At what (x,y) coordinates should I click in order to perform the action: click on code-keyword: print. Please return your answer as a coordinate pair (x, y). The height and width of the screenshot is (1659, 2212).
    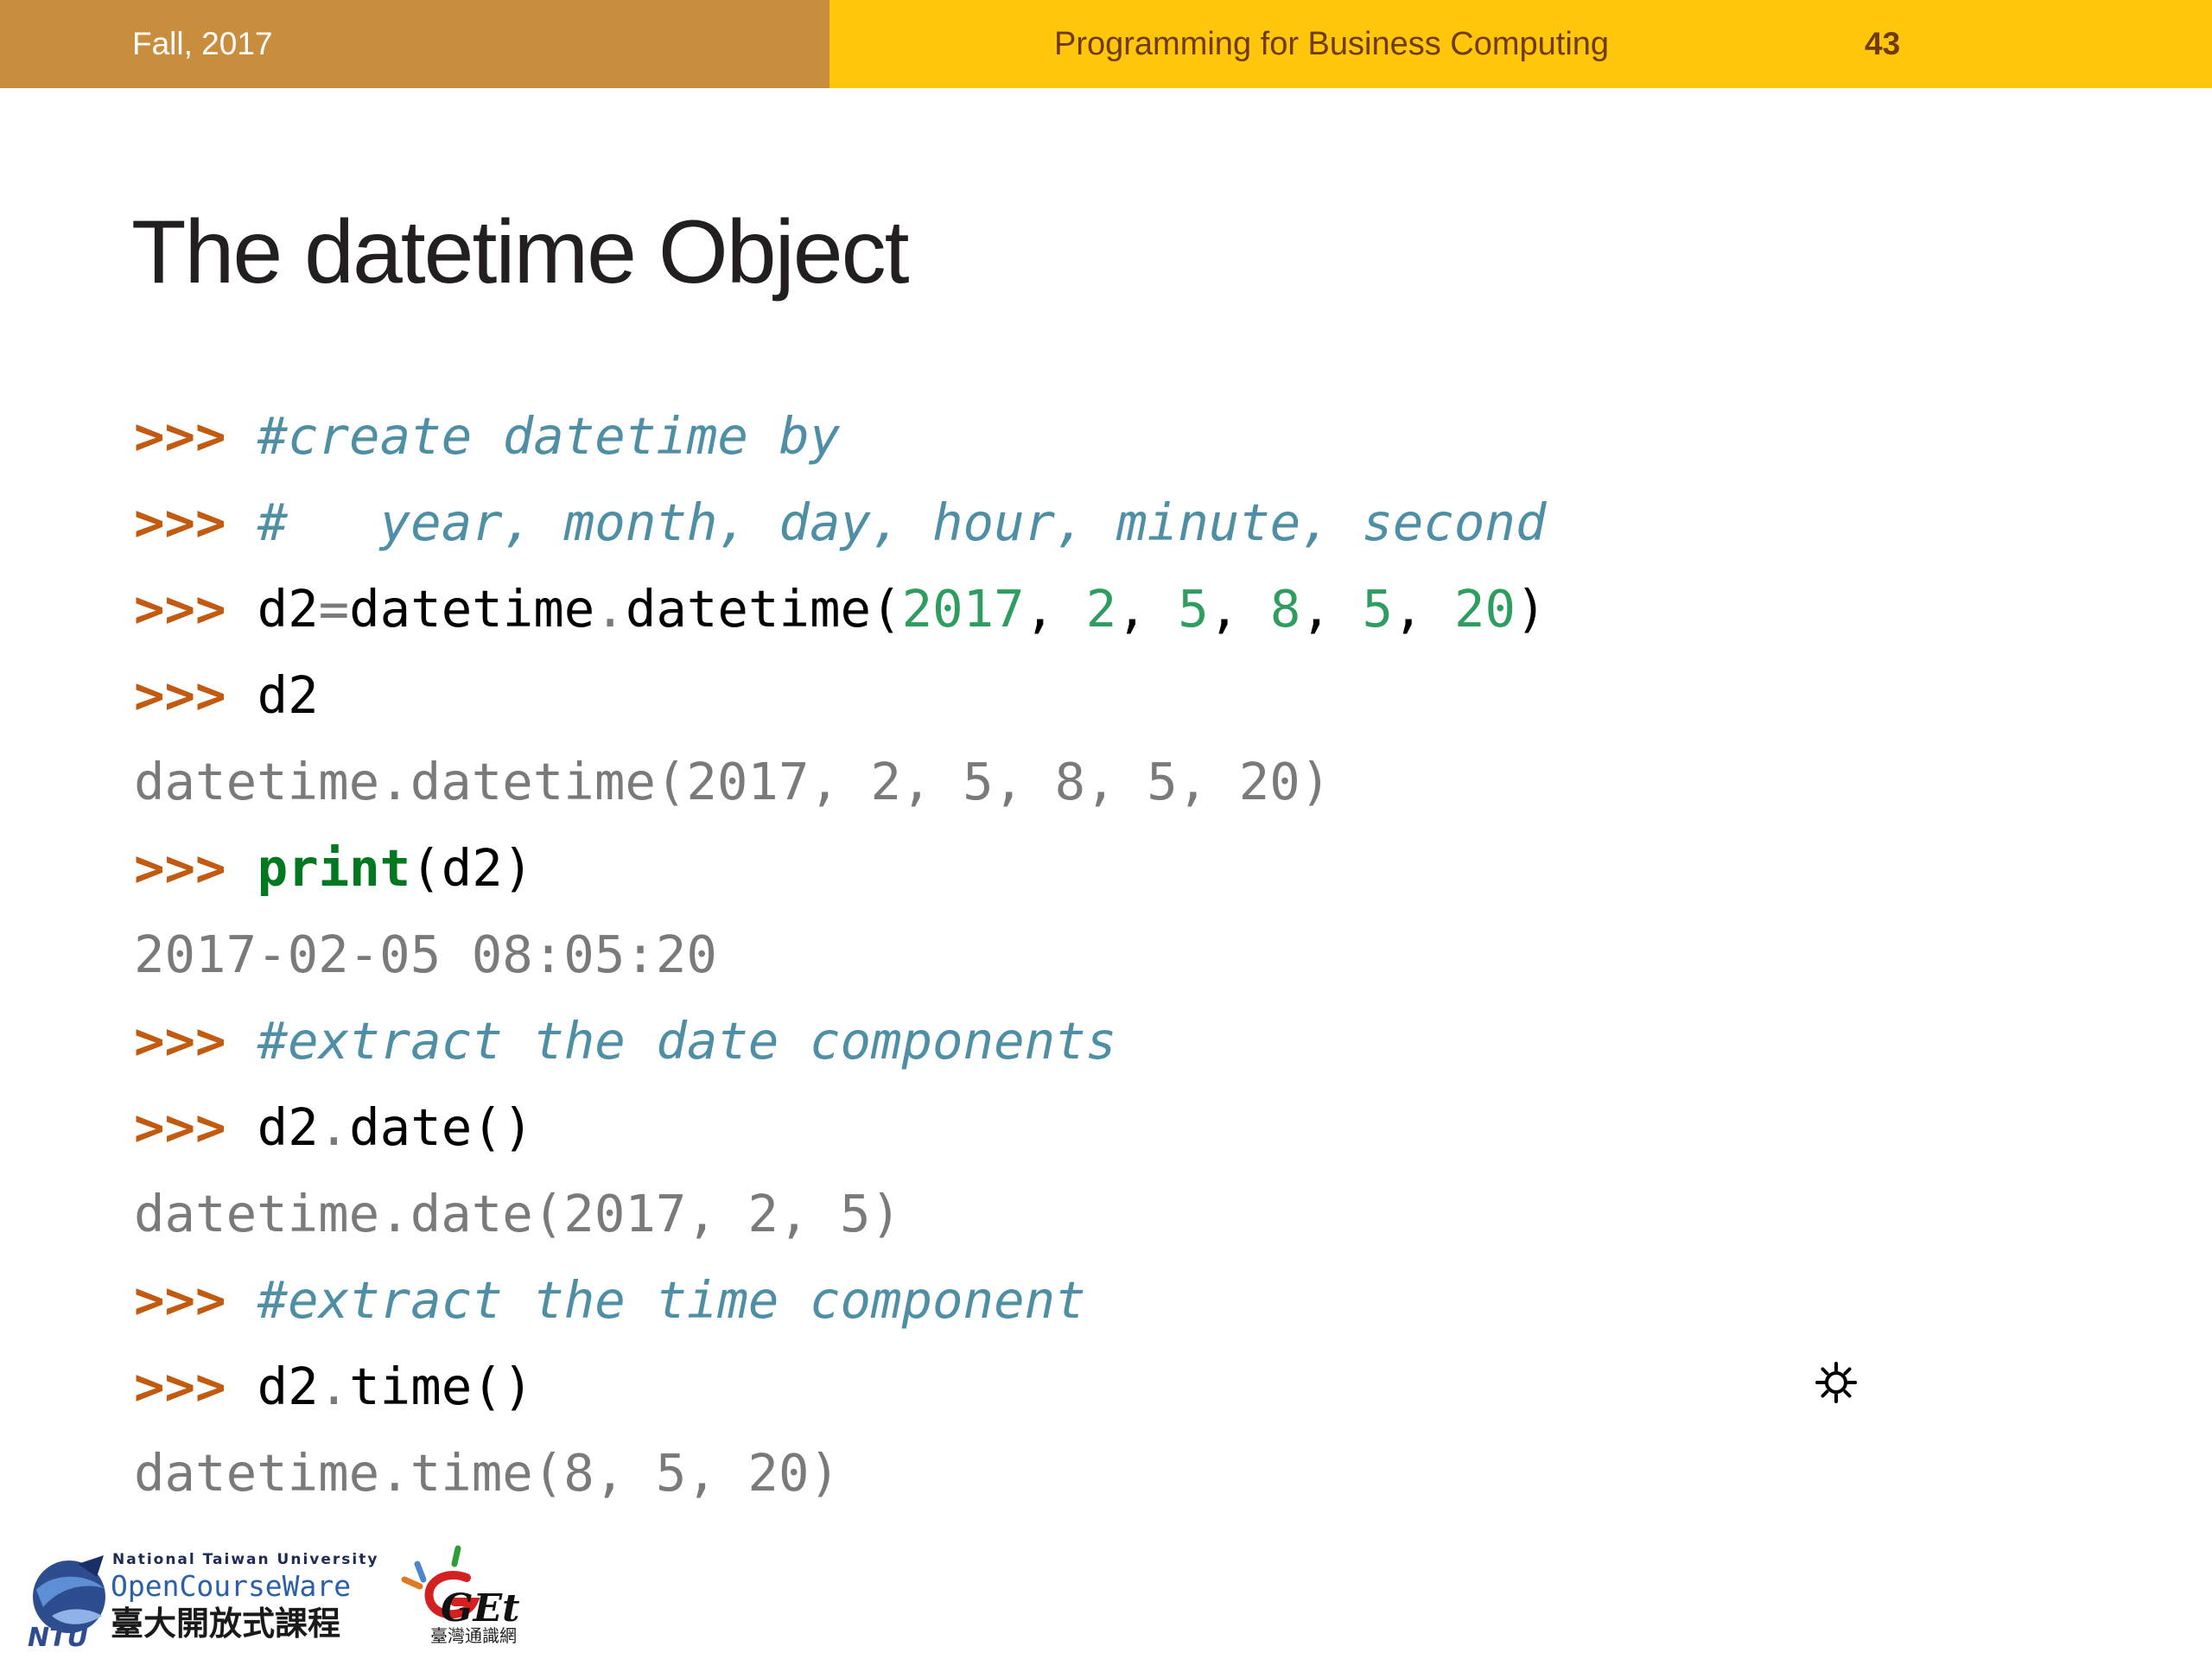
    Looking at the image, I should click on (334, 868).